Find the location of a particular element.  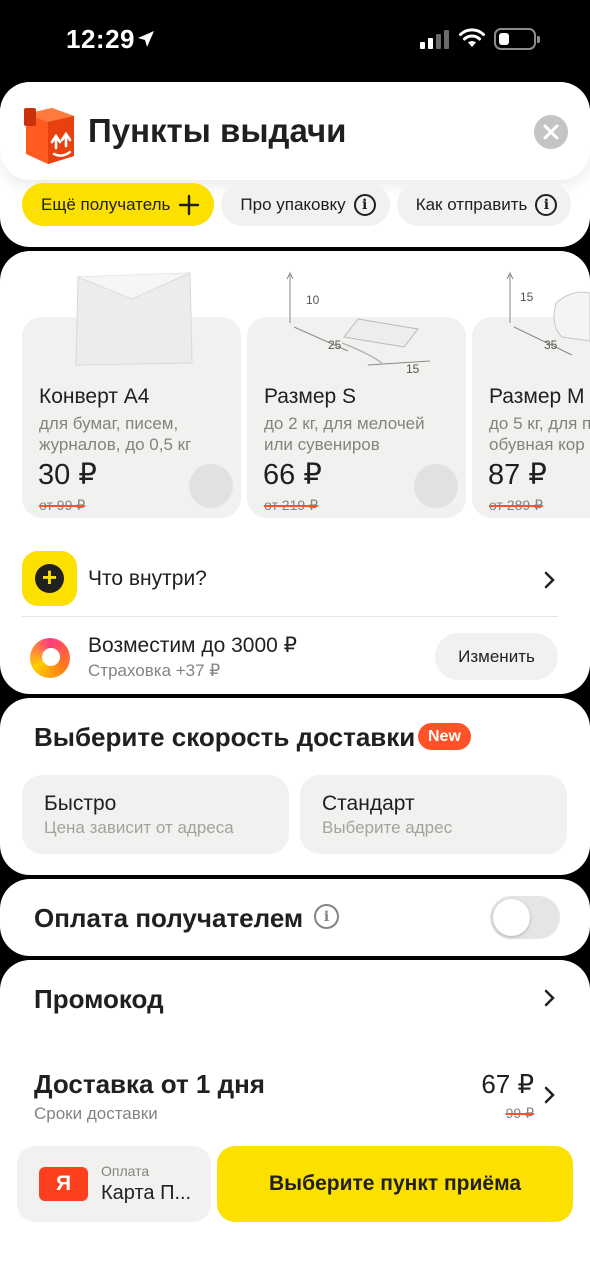

contents-label: Что внутри? is located at coordinates (147, 578).